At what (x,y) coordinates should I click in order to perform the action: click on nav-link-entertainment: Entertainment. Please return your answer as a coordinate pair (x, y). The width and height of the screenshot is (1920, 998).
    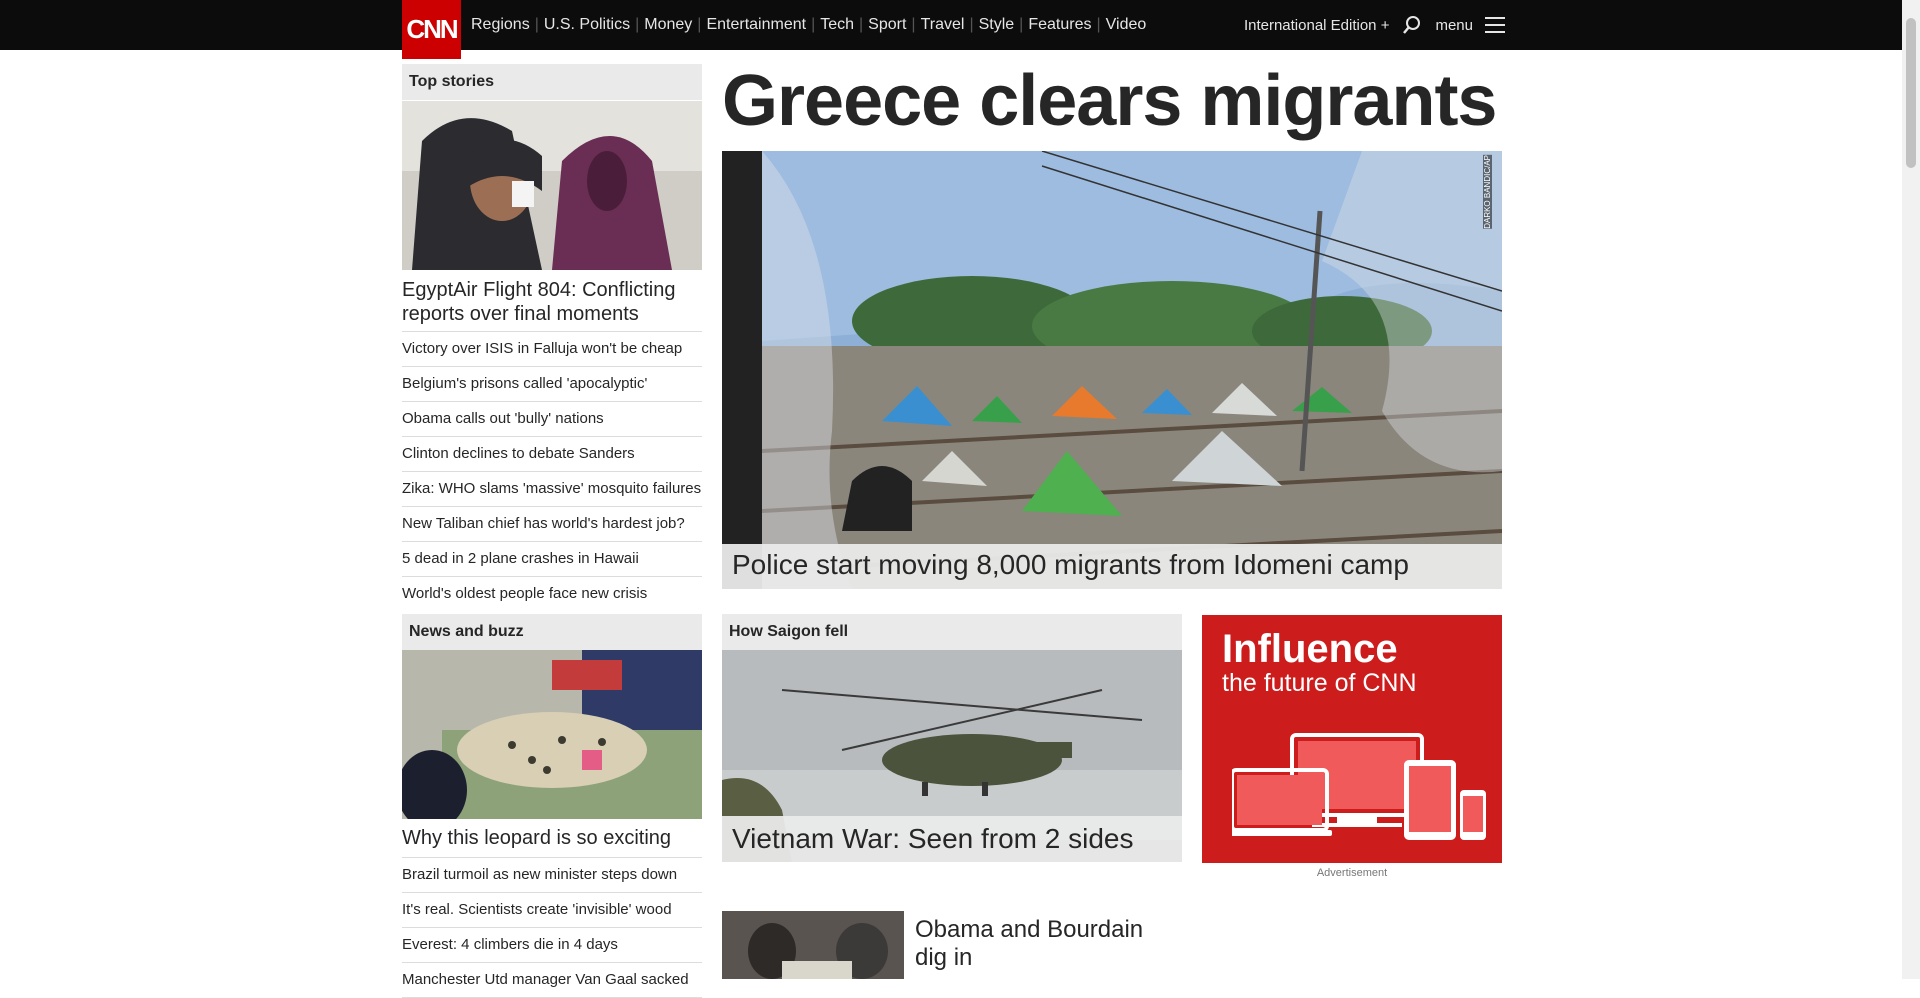
    Looking at the image, I should click on (756, 25).